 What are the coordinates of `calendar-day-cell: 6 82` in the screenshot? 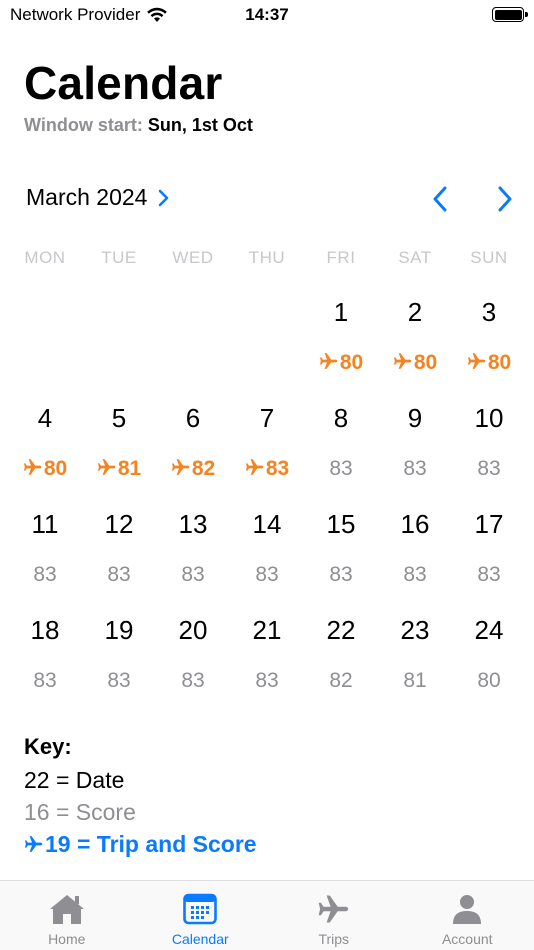 It's located at (193, 449).